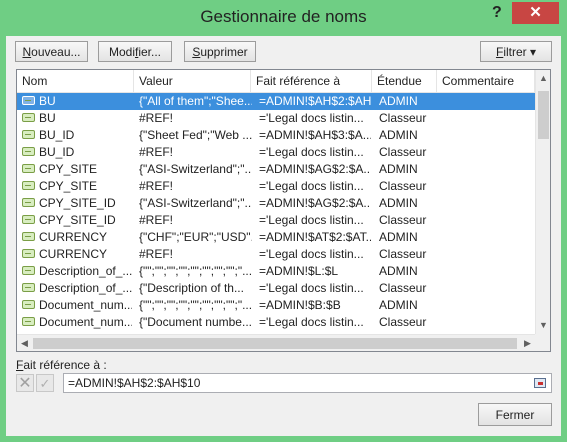 The height and width of the screenshot is (442, 567). What do you see at coordinates (311, 81) in the screenshot?
I see `column-header-refers-to: Fait référence à` at bounding box center [311, 81].